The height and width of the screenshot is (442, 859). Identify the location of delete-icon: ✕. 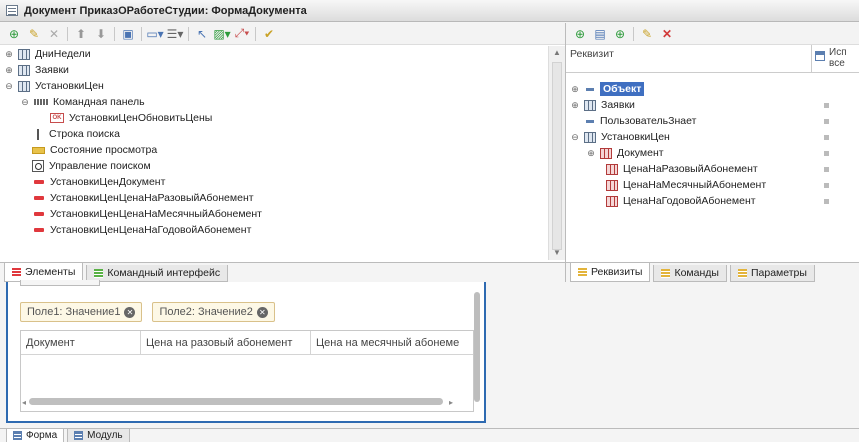
(54, 34).